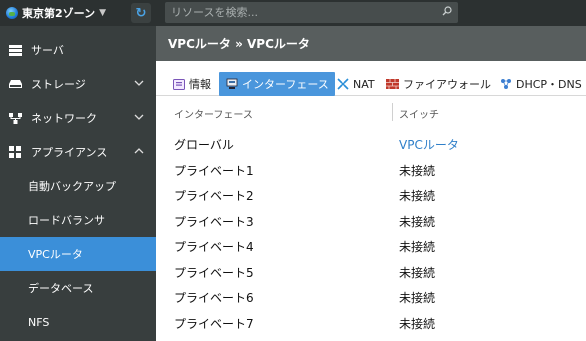  I want to click on table-row: プライベート5 未接続, so click(371, 271).